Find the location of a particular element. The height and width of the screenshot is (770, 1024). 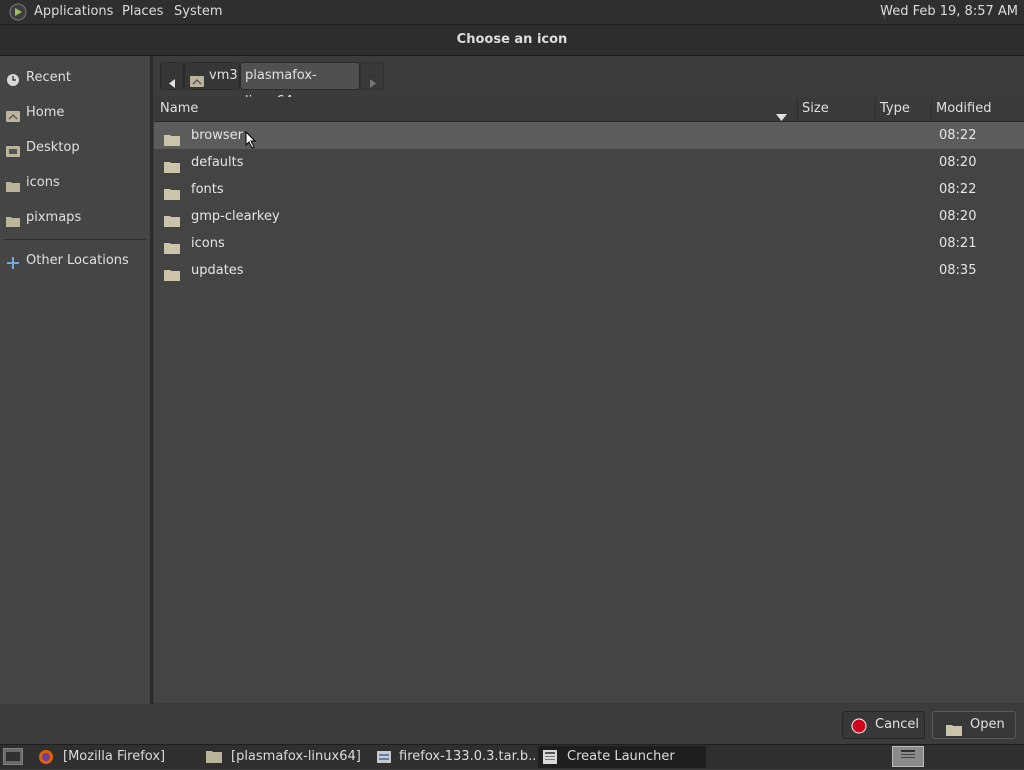

task-mozilla-firefox: [Mozilla Firefox] is located at coordinates (117, 757).